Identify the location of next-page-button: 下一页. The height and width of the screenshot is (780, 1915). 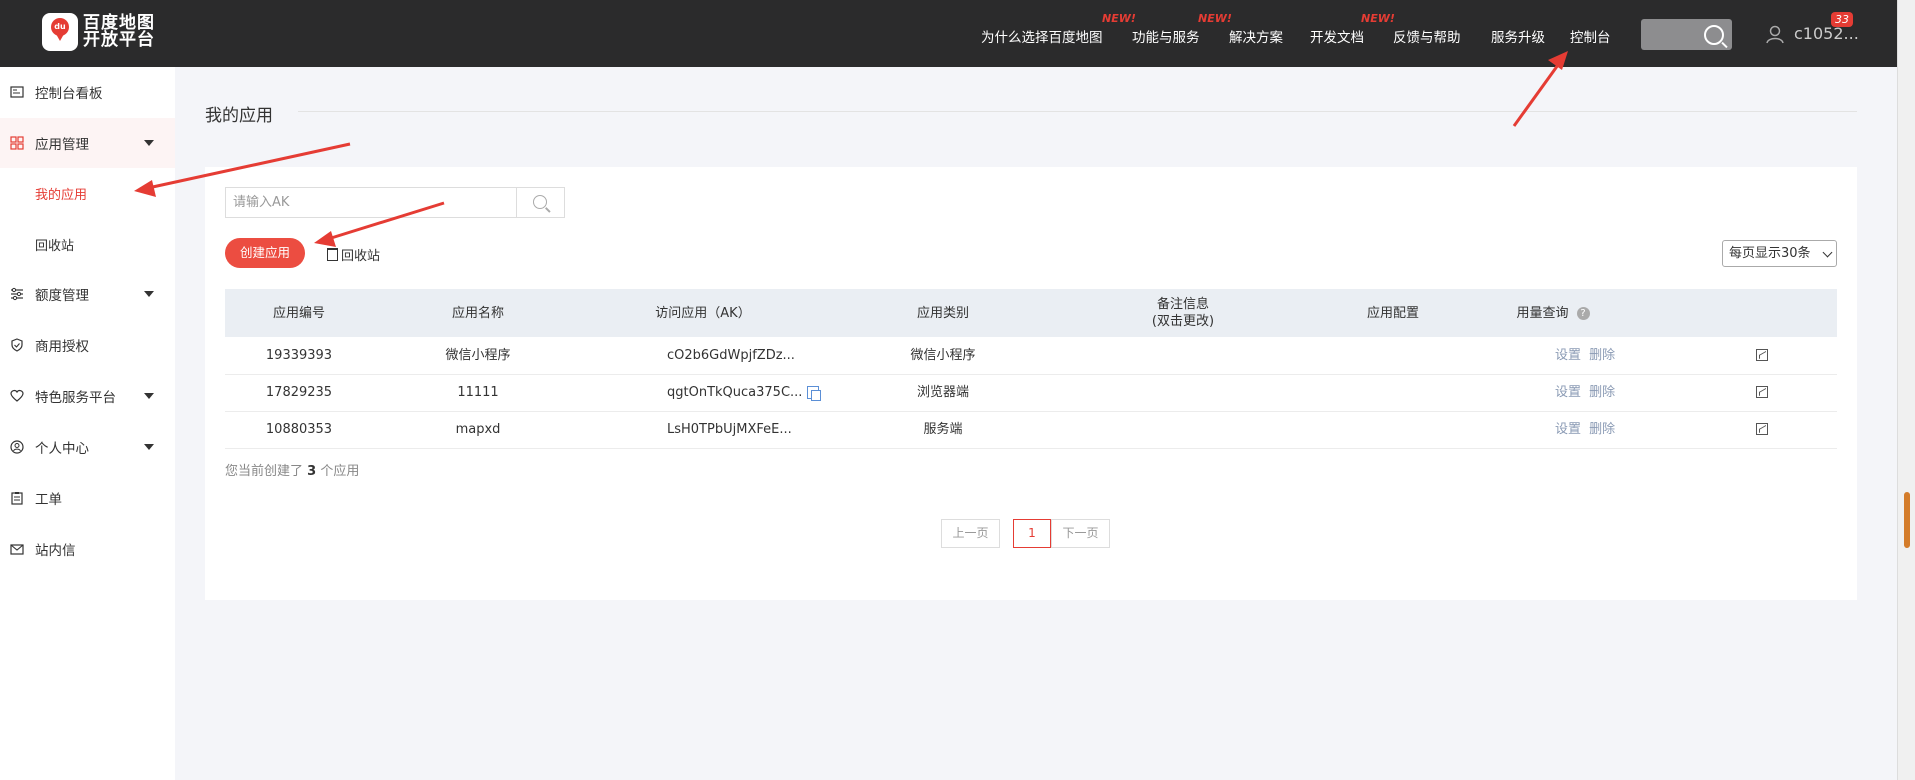
(1080, 533).